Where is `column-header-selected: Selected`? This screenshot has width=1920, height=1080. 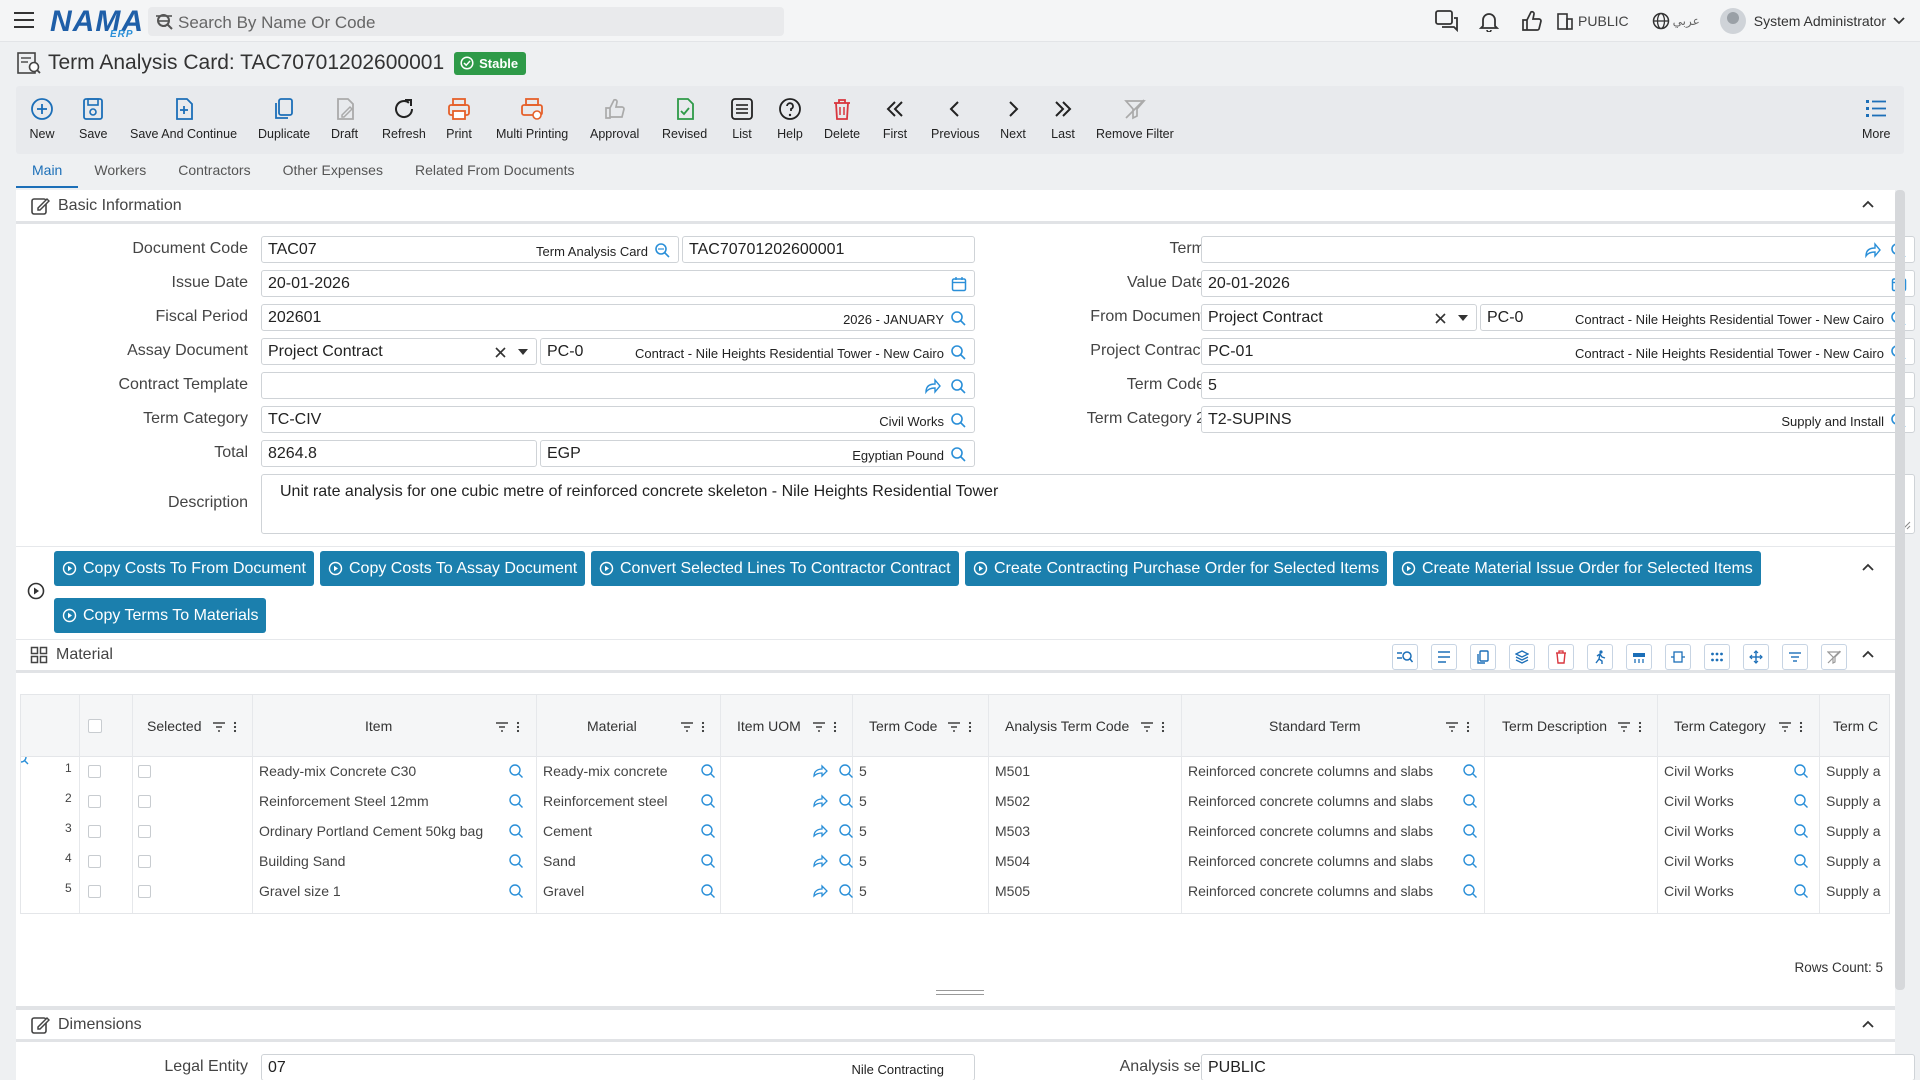 column-header-selected: Selected is located at coordinates (174, 726).